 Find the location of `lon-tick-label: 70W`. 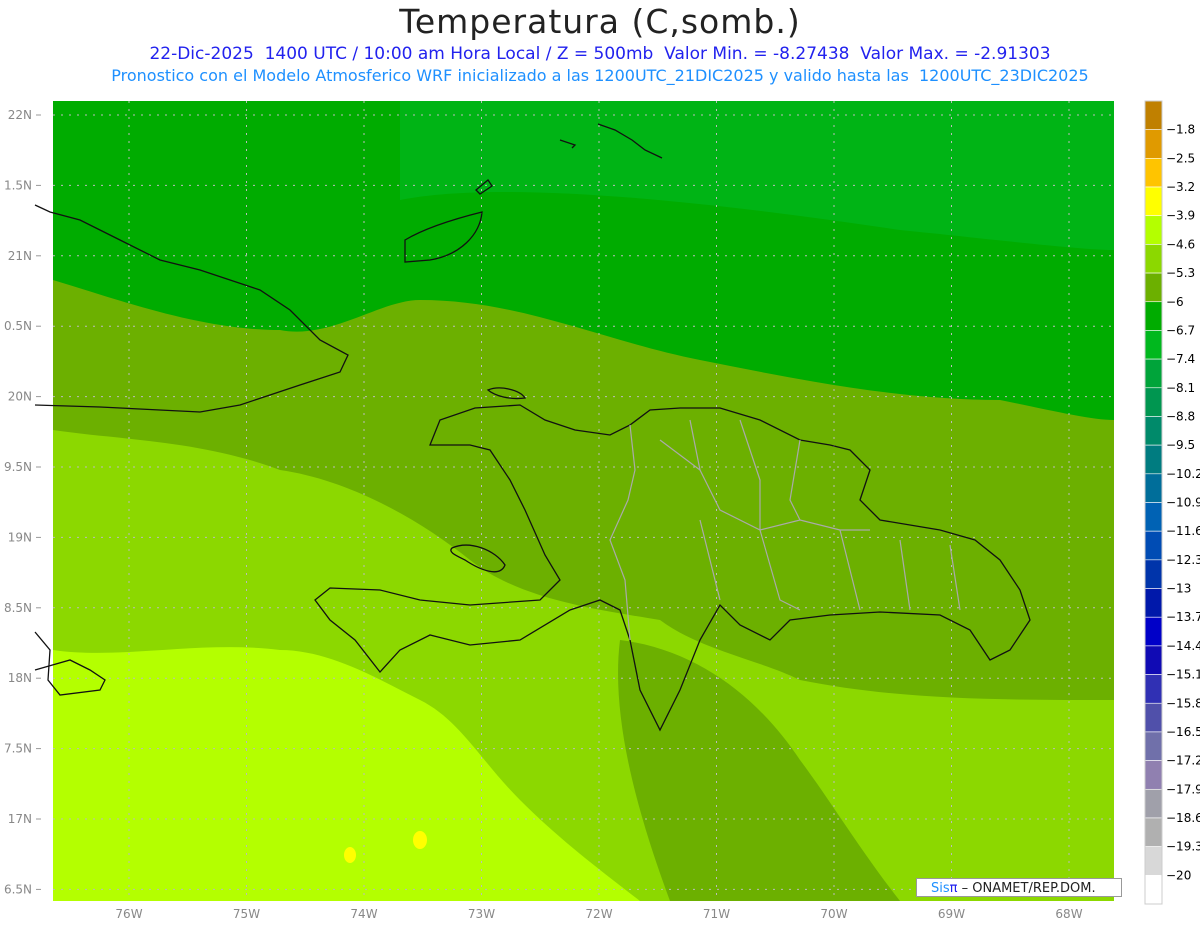

lon-tick-label: 70W is located at coordinates (833, 914).